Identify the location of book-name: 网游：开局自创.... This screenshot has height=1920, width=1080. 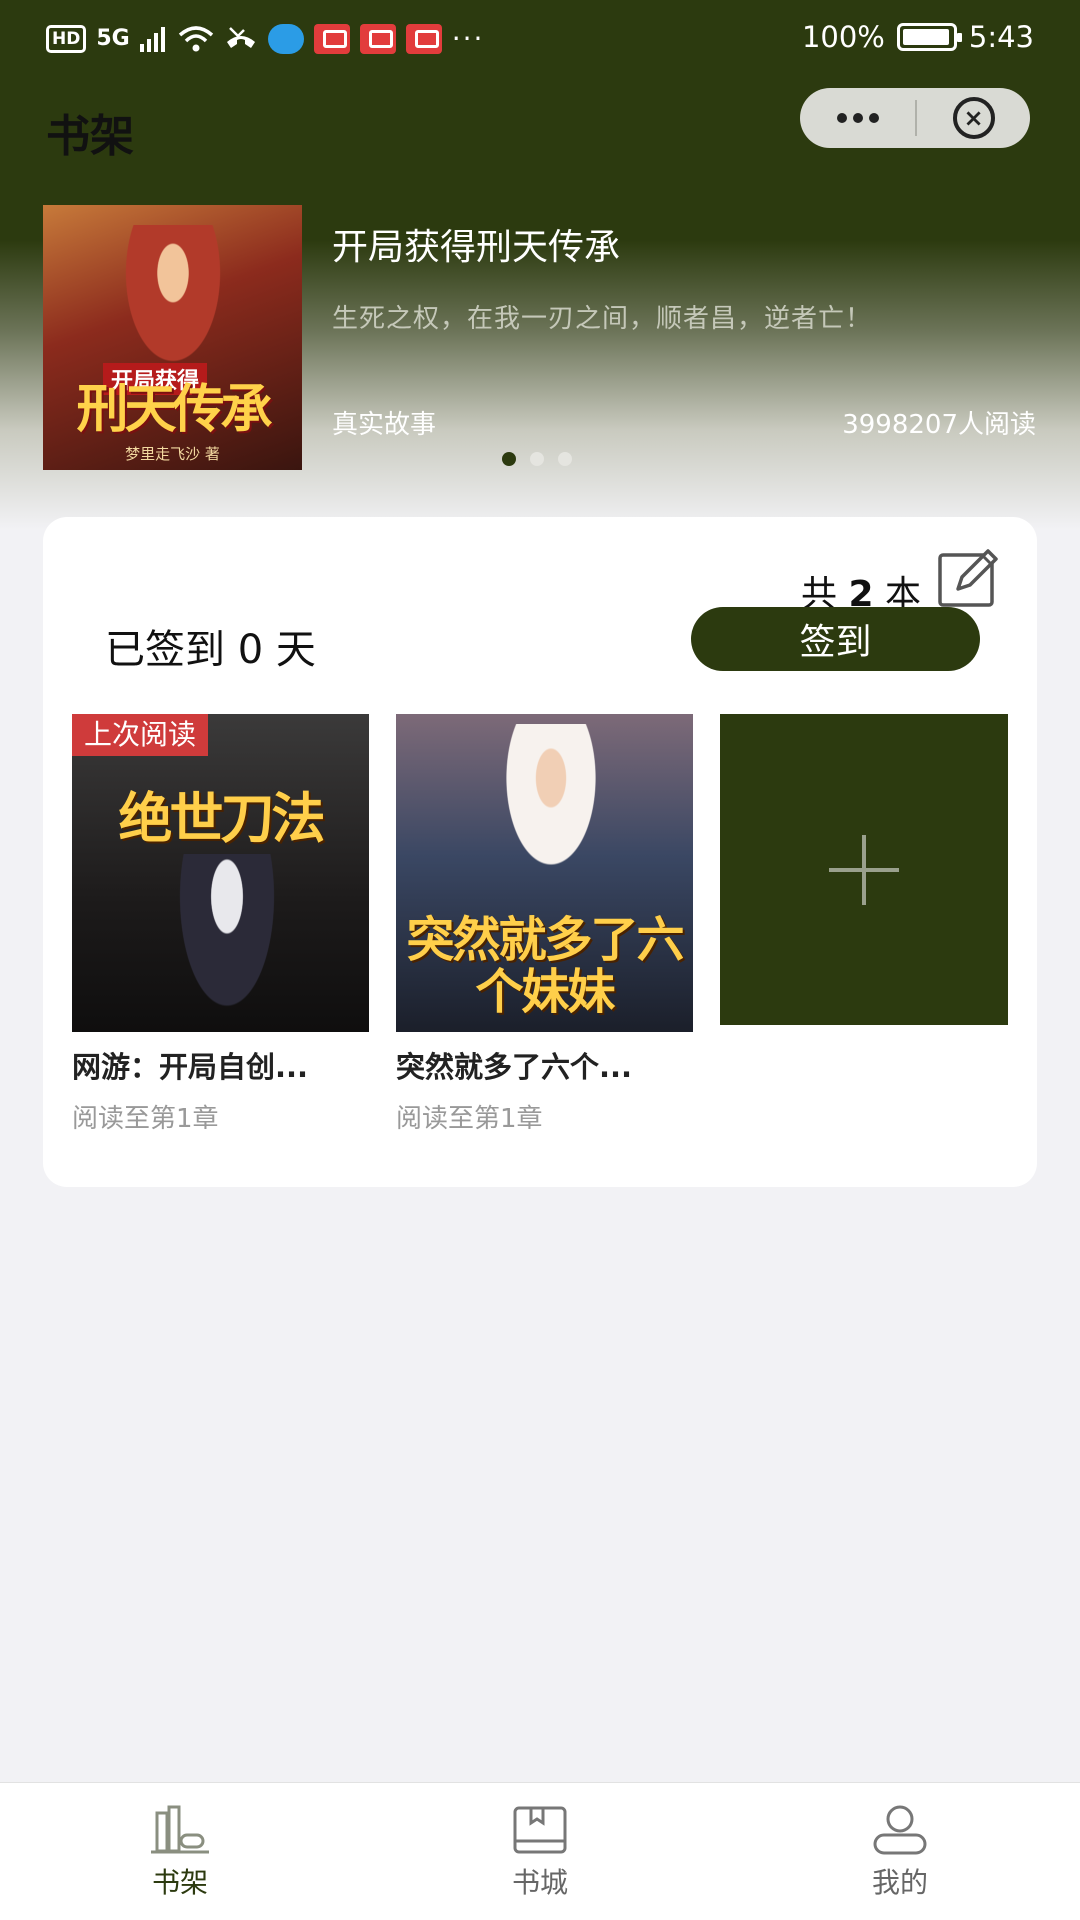
(220, 1065).